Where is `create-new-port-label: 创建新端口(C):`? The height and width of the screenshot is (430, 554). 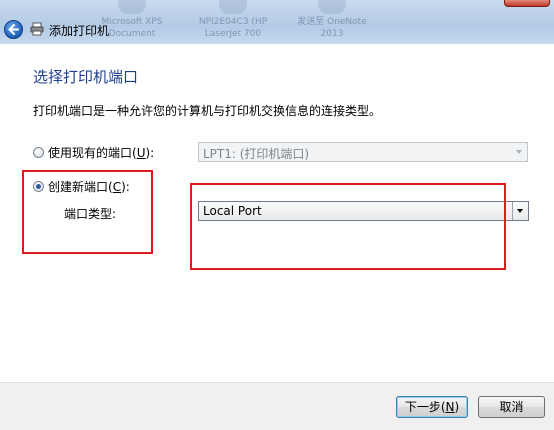 create-new-port-label: 创建新端口(C): is located at coordinates (89, 186).